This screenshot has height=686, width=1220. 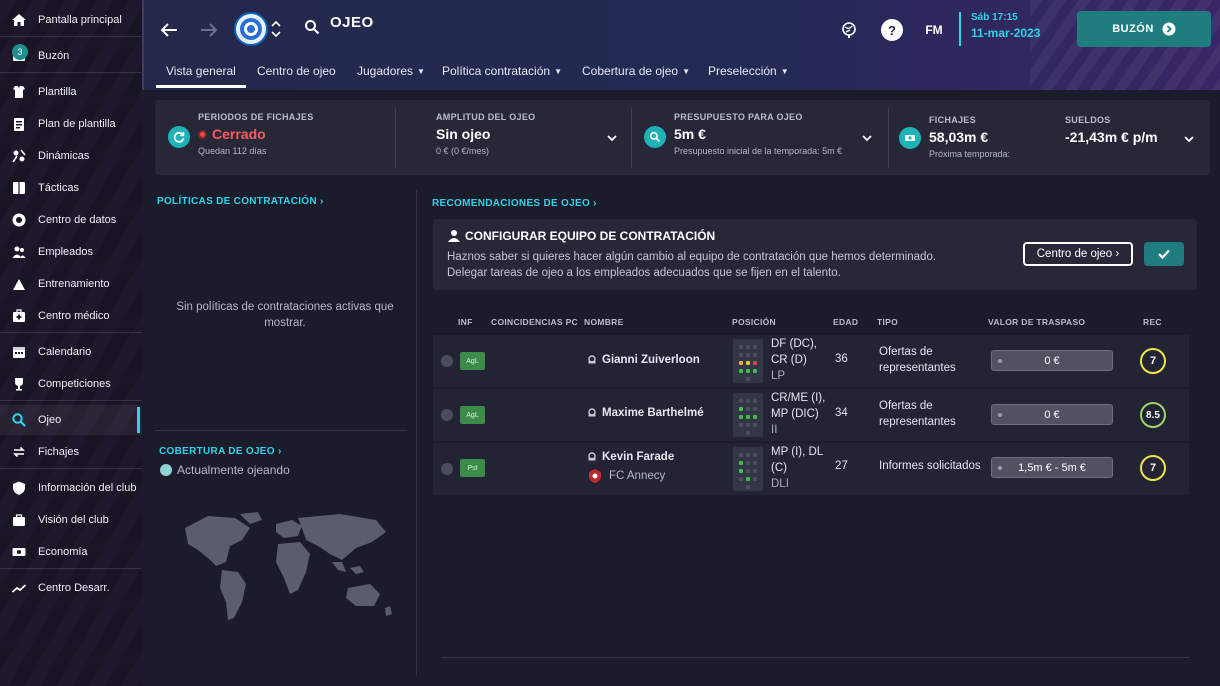 I want to click on rec-rating: 7, so click(x=1153, y=468).